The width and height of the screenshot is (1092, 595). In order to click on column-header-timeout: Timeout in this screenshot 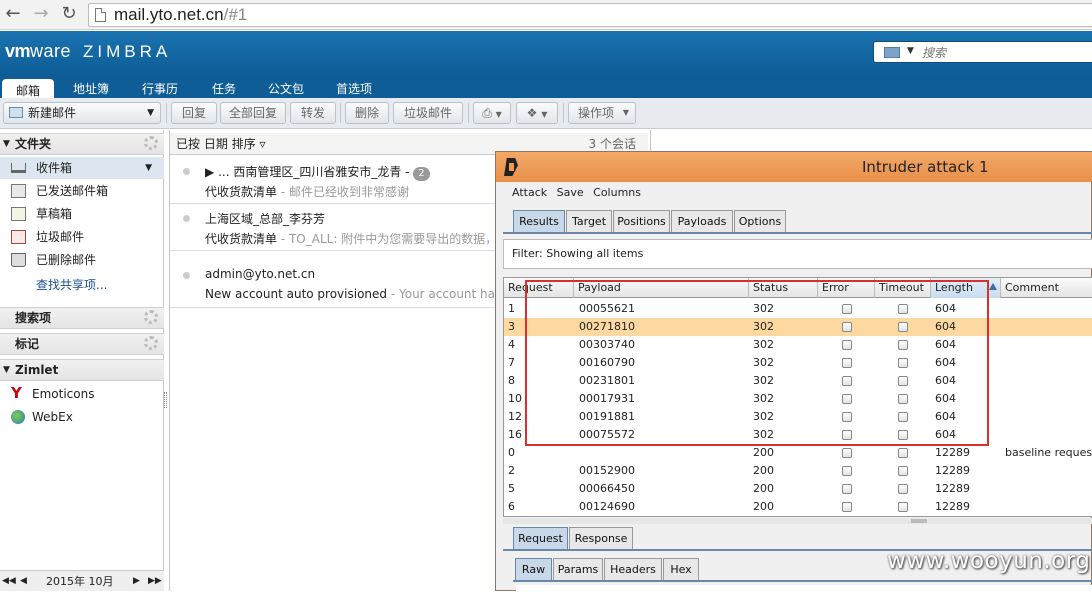, I will do `click(903, 288)`.